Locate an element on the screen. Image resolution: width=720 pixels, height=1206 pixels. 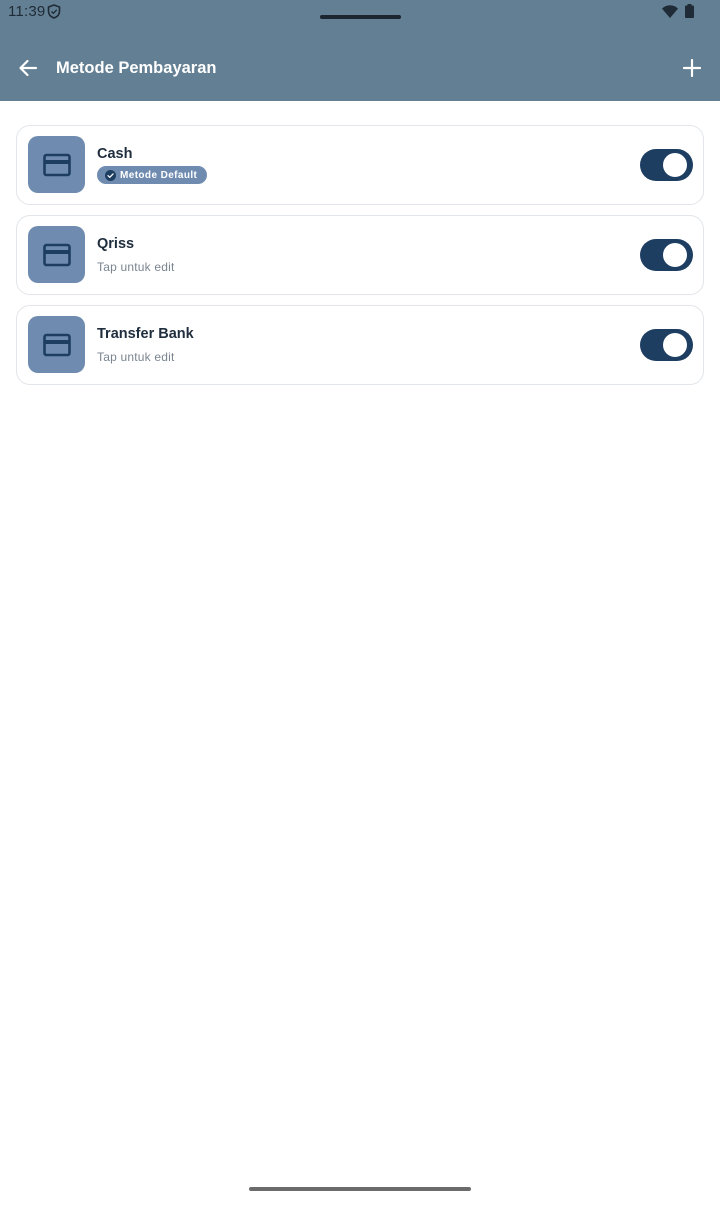
payment-method-card-qriss: Qriss Tap untuk edit is located at coordinates (360, 255).